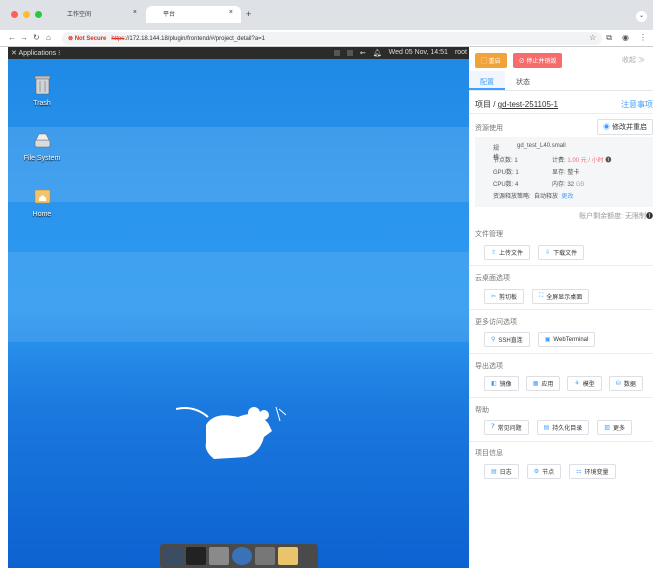 The height and width of the screenshot is (568, 653). I want to click on tab-label: 工作空间, so click(79, 15).